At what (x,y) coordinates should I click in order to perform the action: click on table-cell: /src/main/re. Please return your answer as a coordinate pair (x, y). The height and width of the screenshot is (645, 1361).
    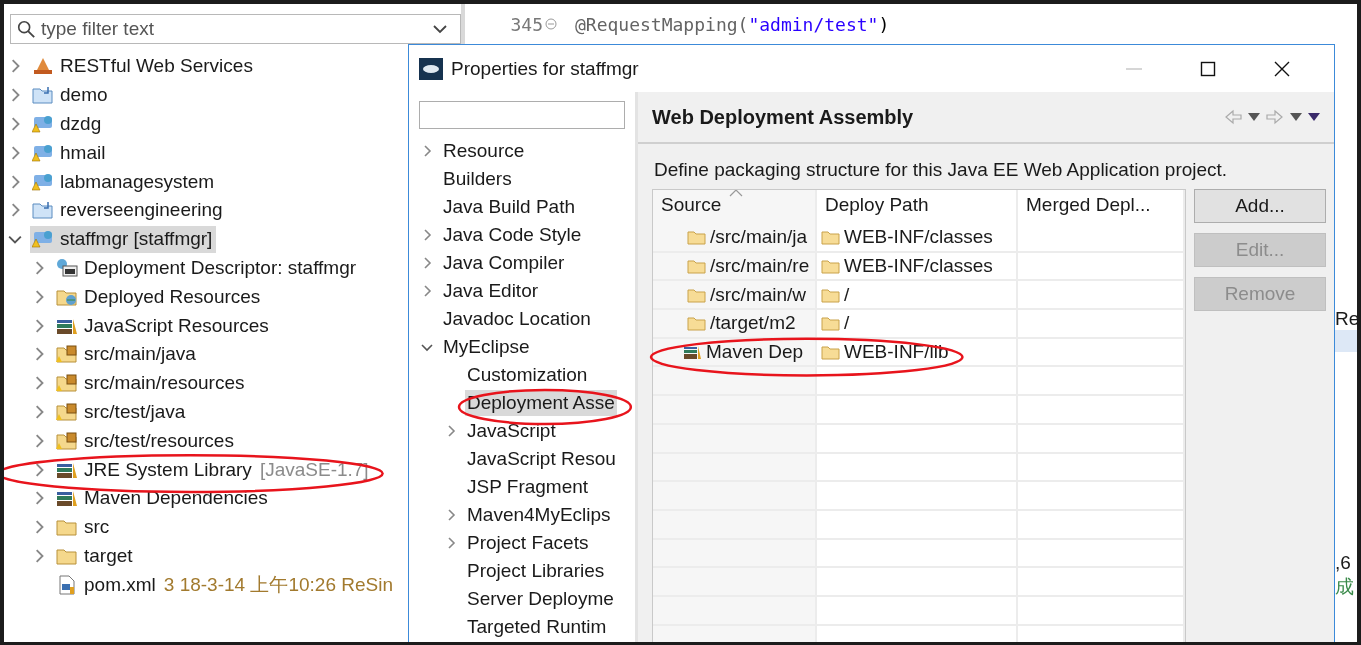
    Looking at the image, I should click on (760, 266).